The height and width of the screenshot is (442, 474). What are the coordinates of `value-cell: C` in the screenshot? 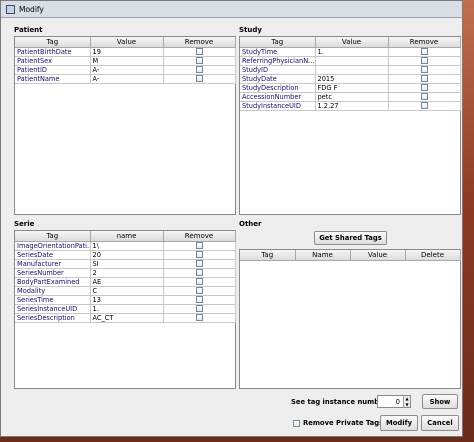 It's located at (127, 291).